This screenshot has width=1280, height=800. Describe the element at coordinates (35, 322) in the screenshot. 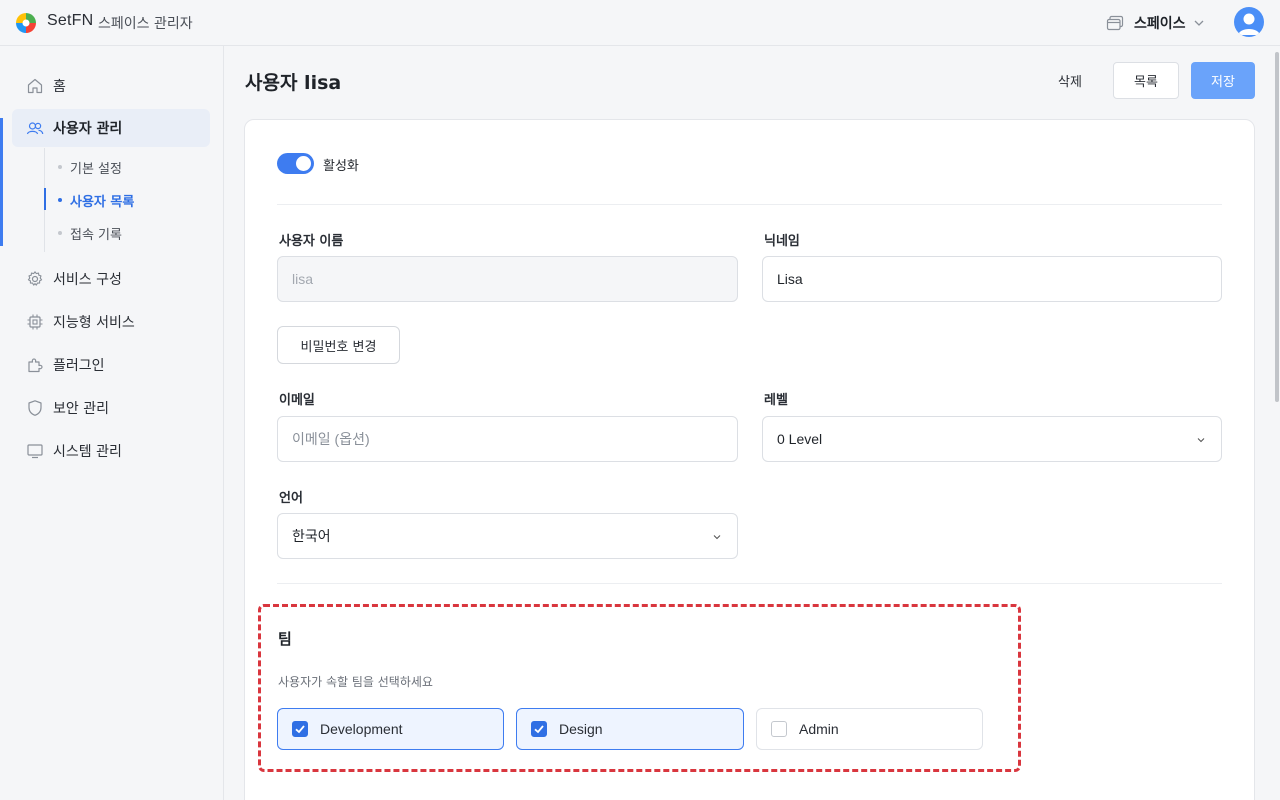

I see `chip-icon` at that location.